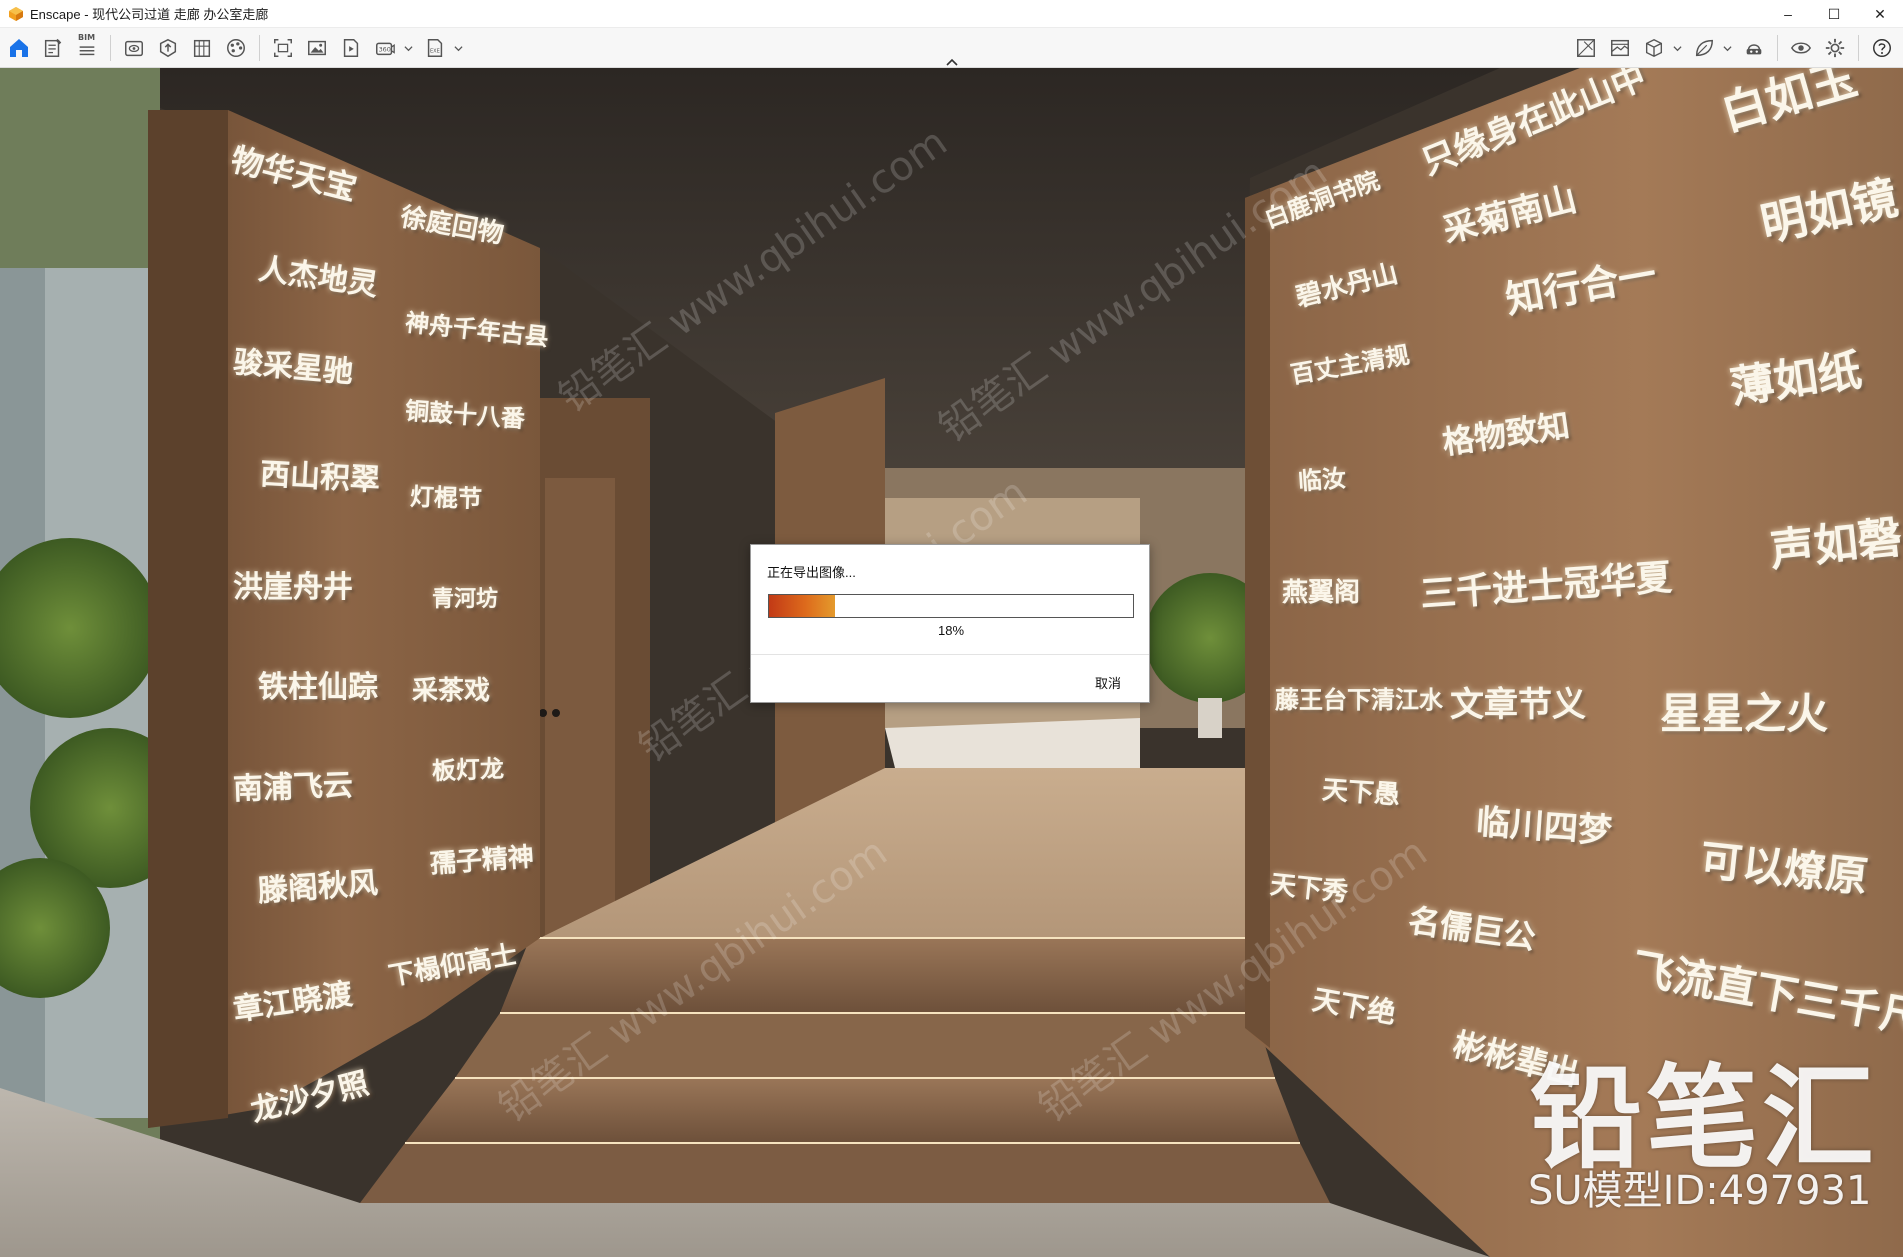  What do you see at coordinates (1518, 705) in the screenshot?
I see `wall-text-right: 文章节义` at bounding box center [1518, 705].